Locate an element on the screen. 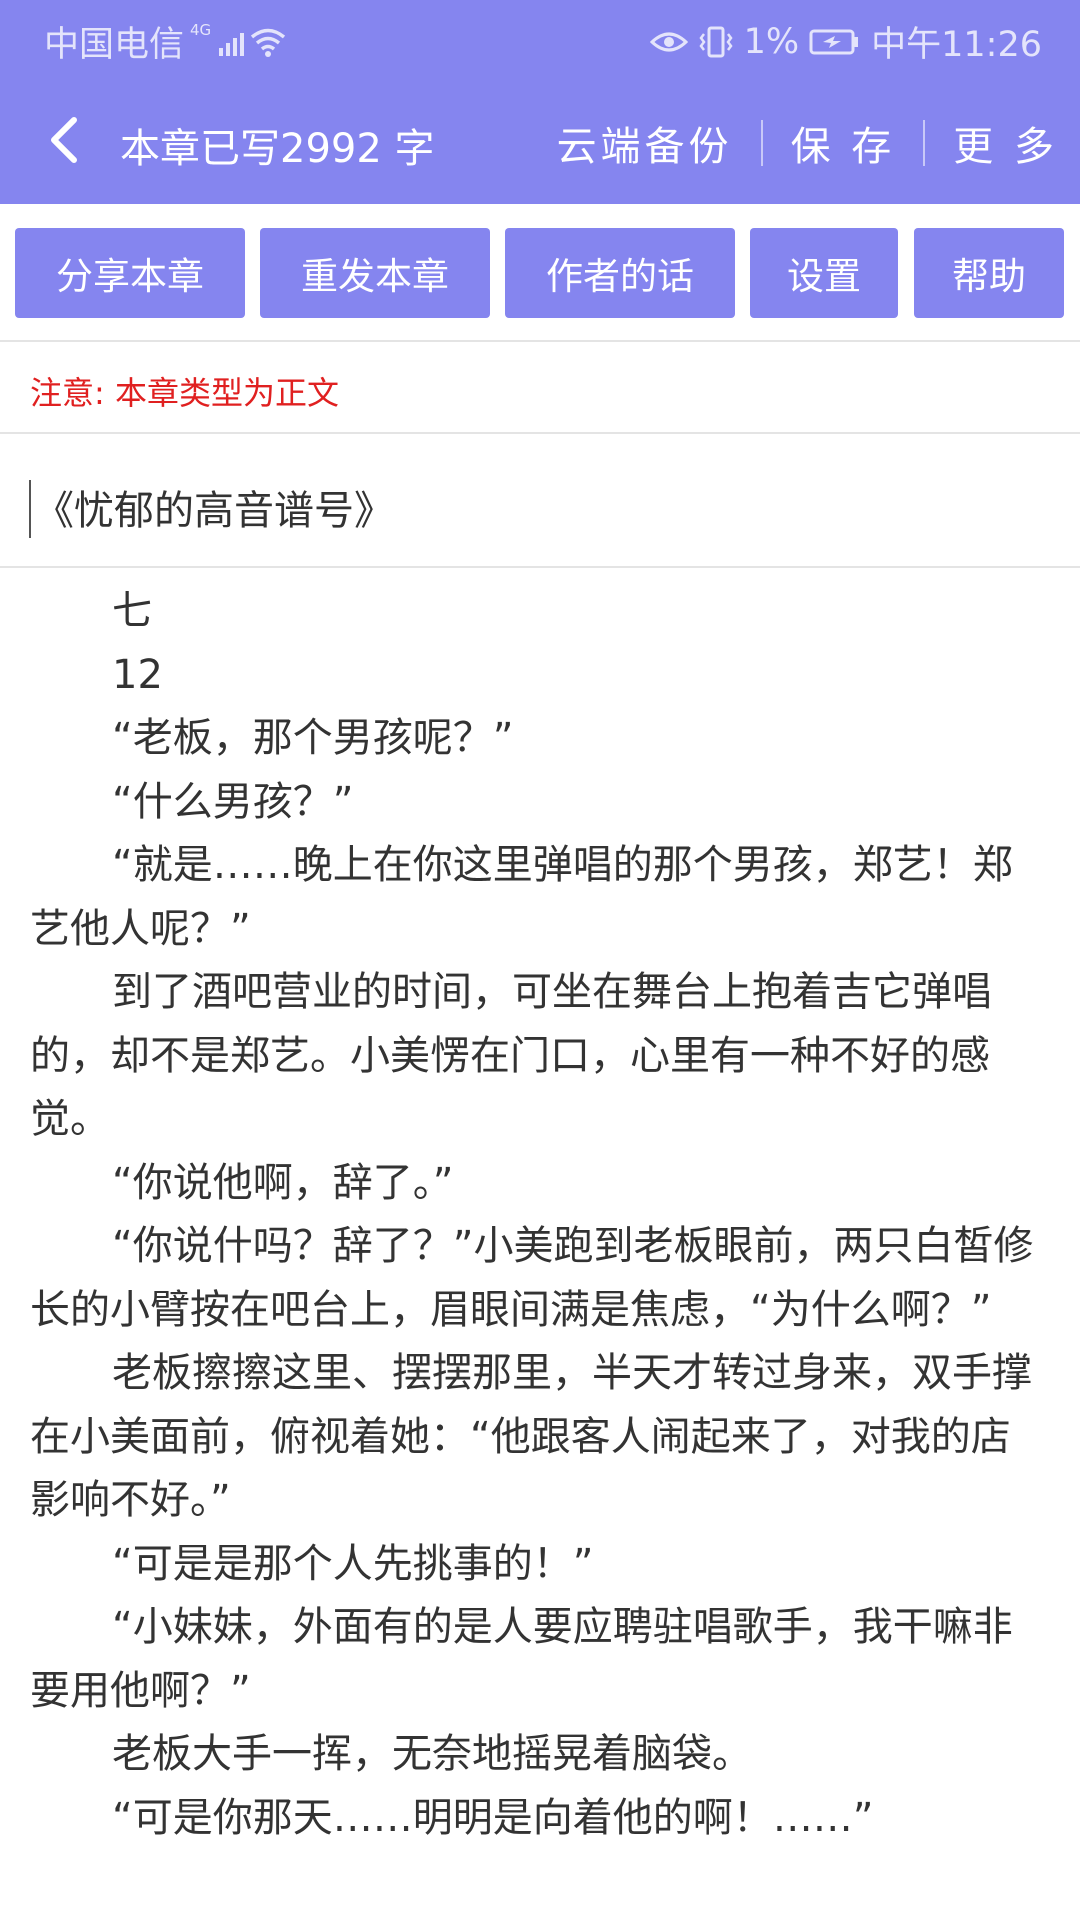 The image size is (1080, 1920). author-note-button: 作者的话 is located at coordinates (620, 273).